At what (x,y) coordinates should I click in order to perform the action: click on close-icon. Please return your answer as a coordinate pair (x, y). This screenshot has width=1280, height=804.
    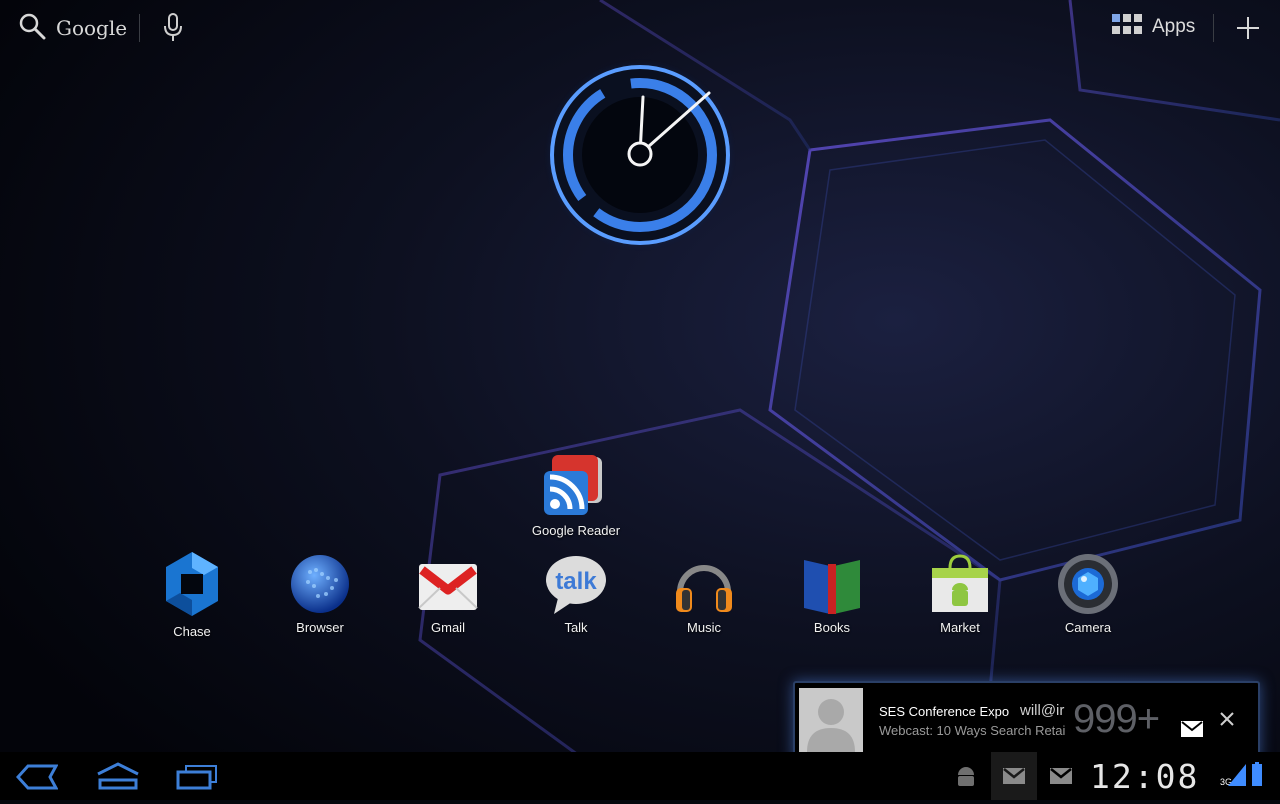
    Looking at the image, I should click on (1227, 721).